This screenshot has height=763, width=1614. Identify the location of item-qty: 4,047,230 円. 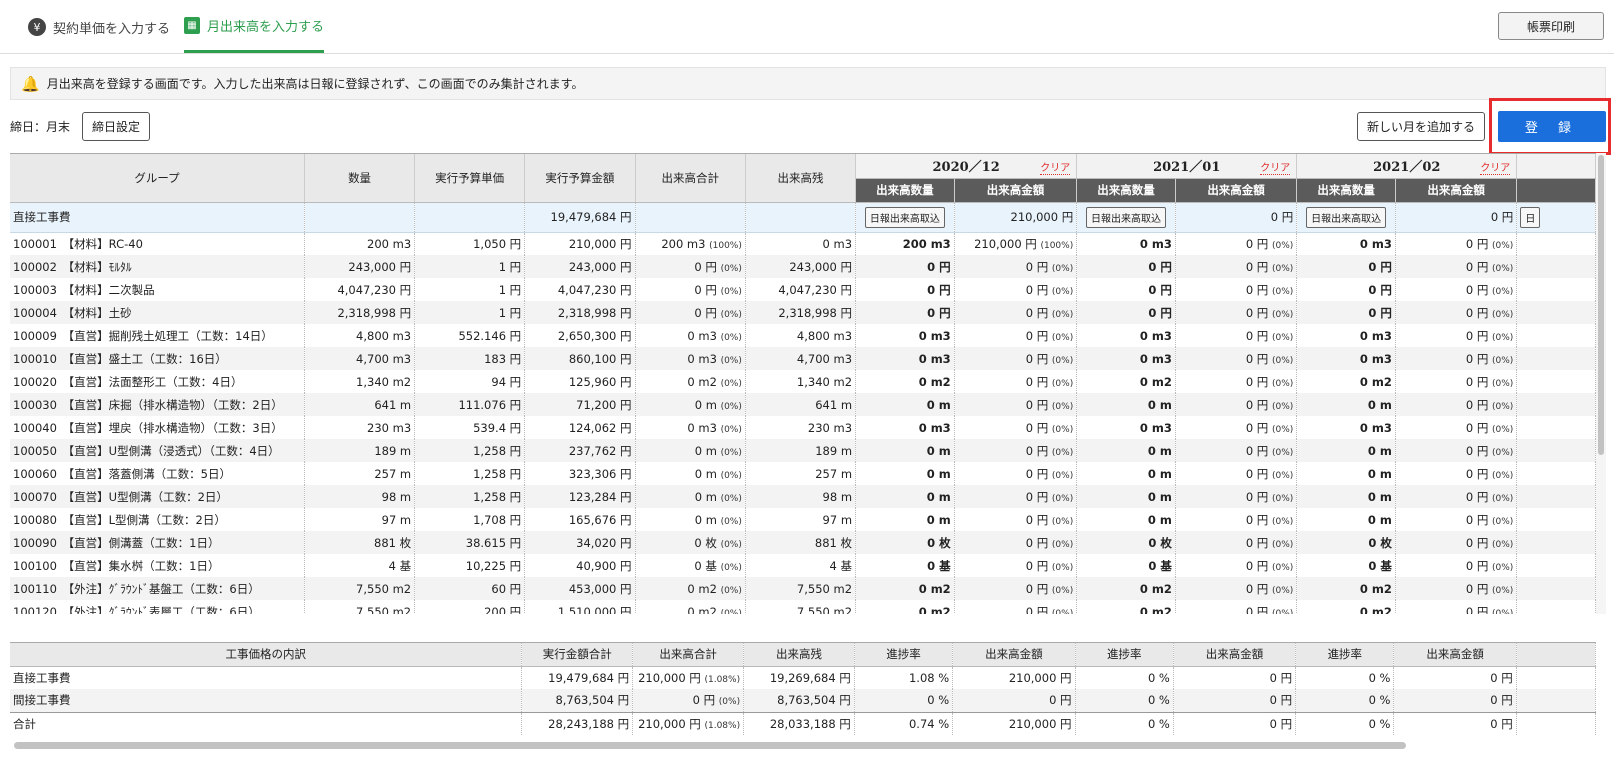
(360, 289).